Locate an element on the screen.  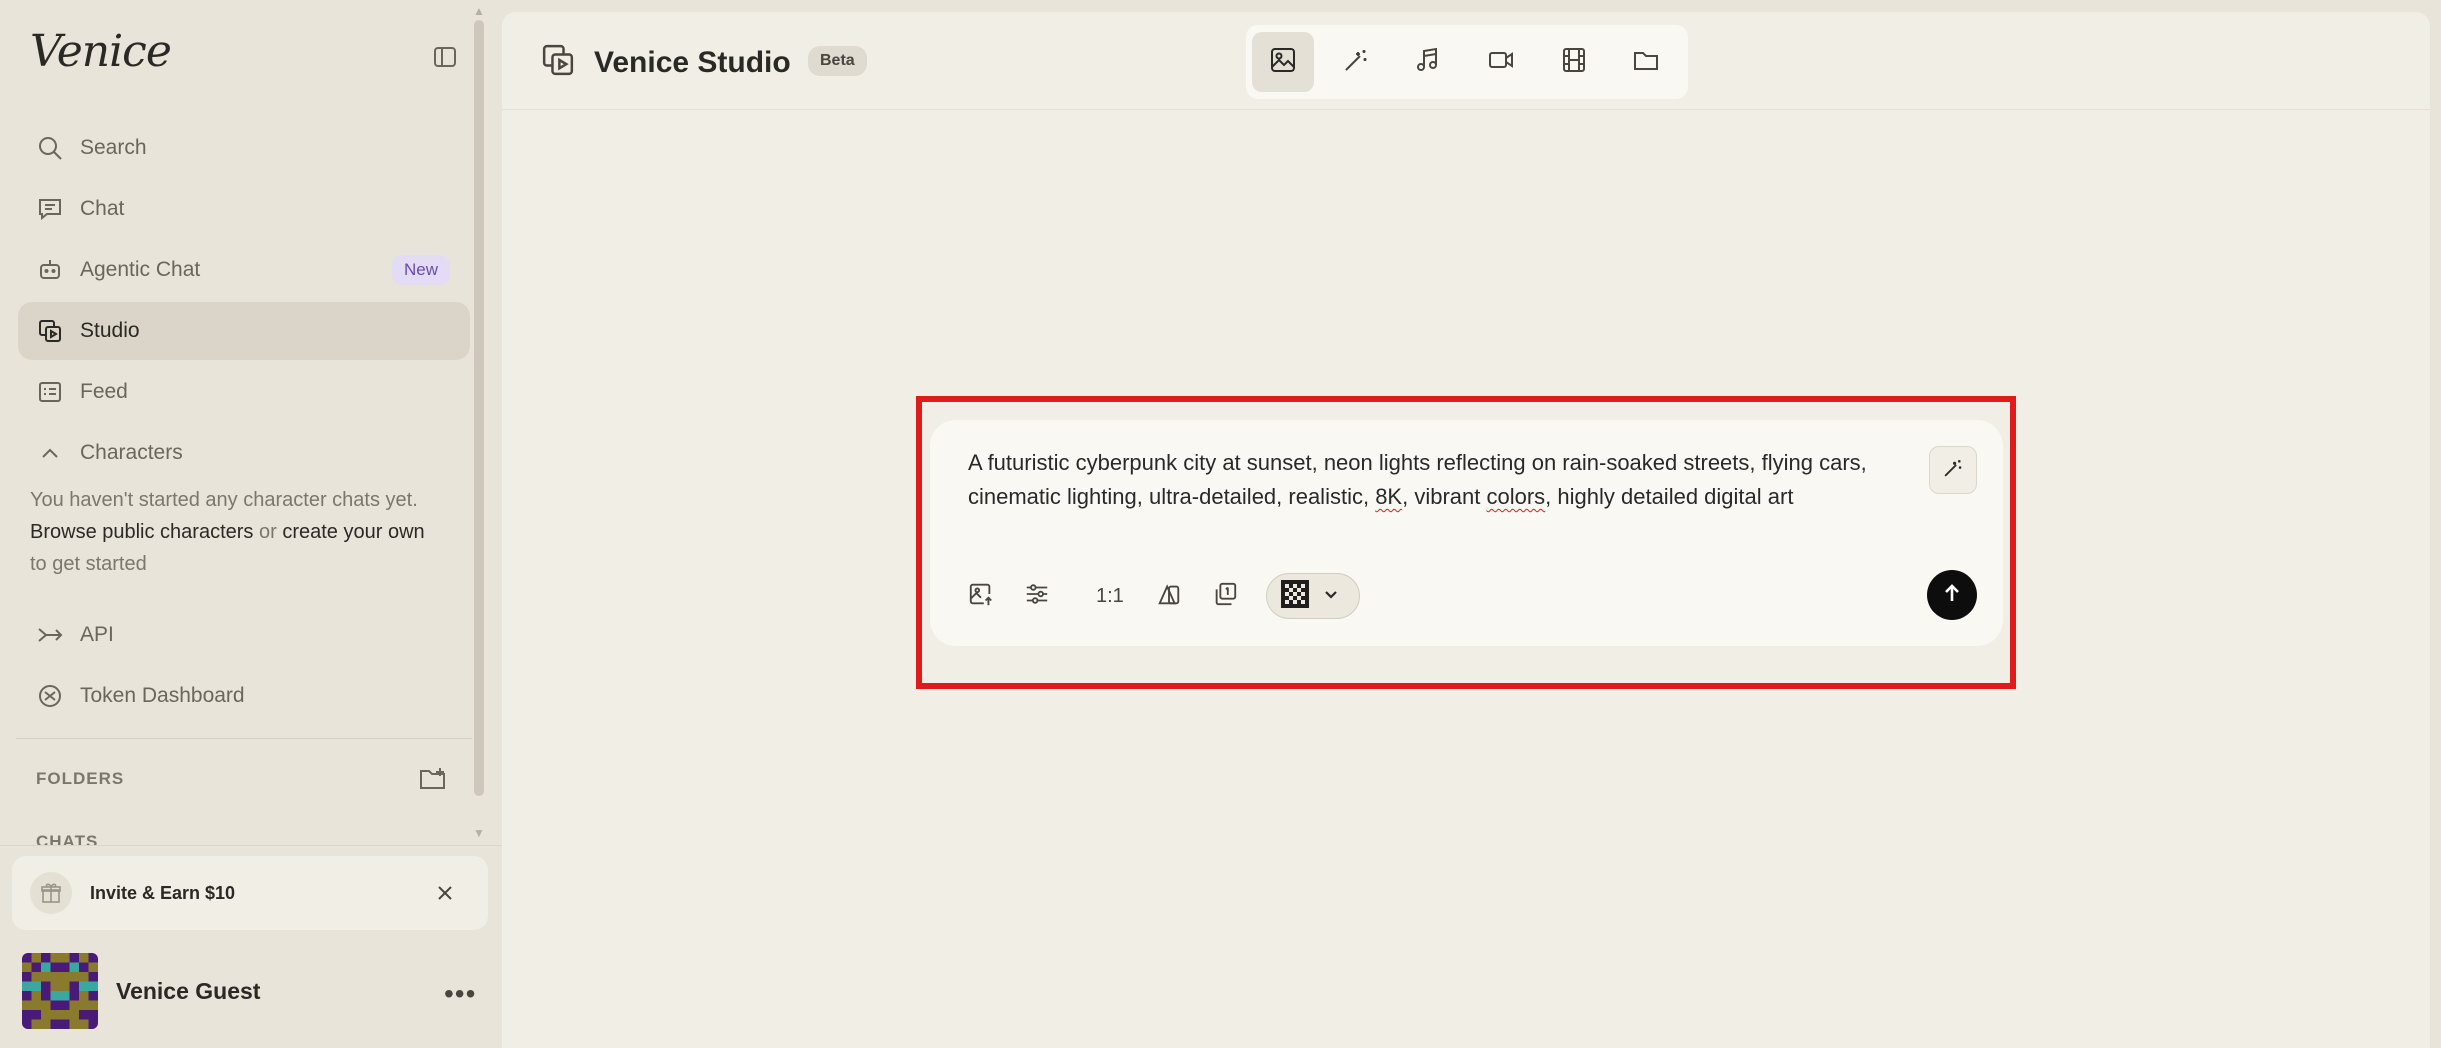
settings-button is located at coordinates (1037, 596).